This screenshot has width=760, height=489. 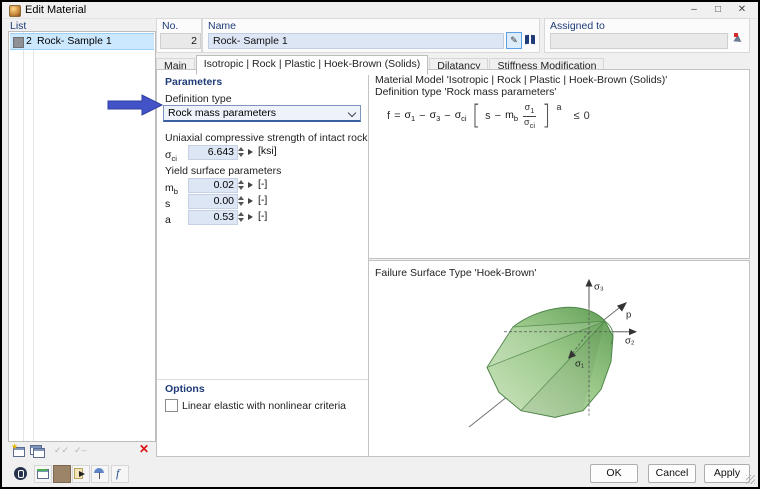 What do you see at coordinates (586, 116) in the screenshot?
I see `formula-token: 0` at bounding box center [586, 116].